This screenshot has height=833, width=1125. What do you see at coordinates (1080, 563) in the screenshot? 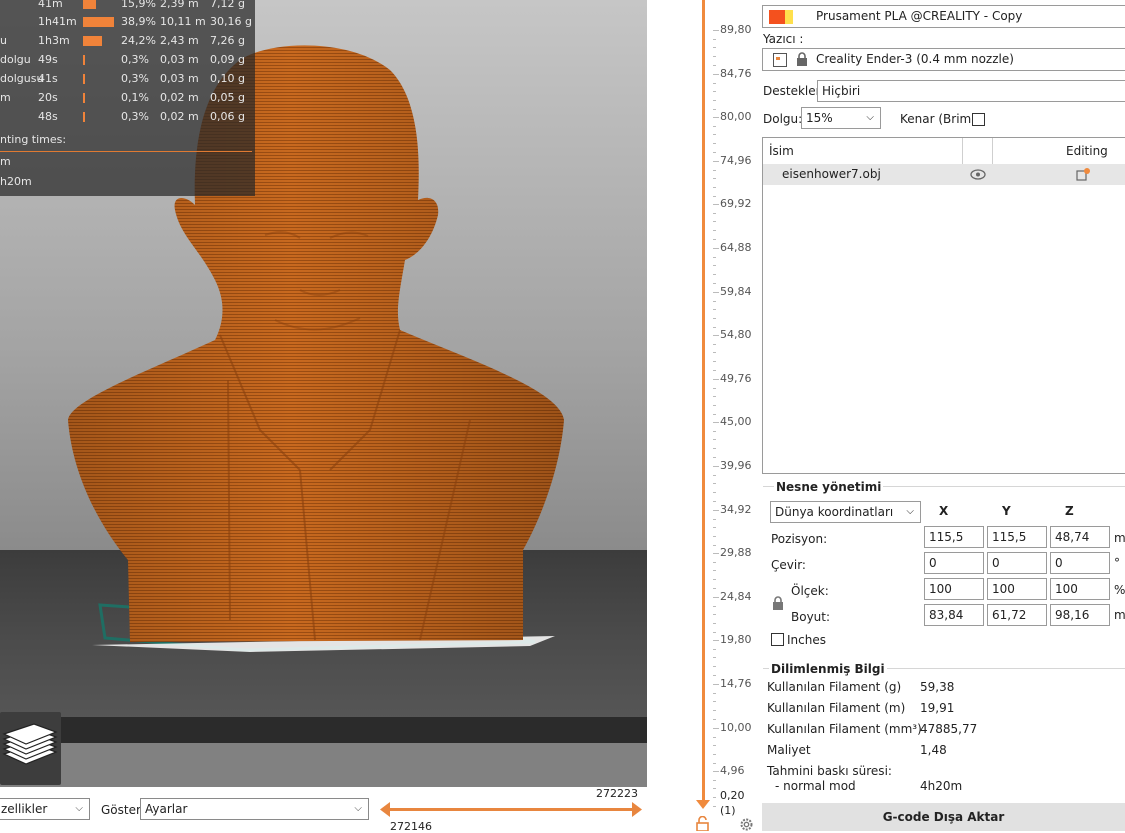
I see `rotation-z-input: 0` at bounding box center [1080, 563].